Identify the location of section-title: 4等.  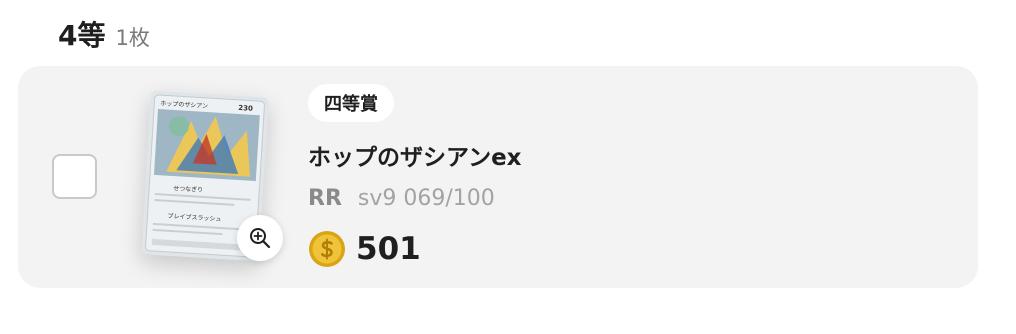
(82, 35).